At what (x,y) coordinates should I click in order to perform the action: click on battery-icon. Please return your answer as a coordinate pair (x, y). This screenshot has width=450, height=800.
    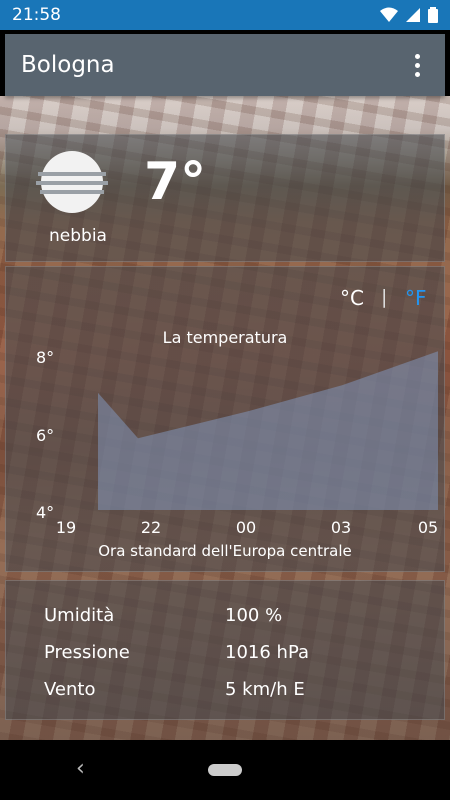
    Looking at the image, I should click on (433, 15).